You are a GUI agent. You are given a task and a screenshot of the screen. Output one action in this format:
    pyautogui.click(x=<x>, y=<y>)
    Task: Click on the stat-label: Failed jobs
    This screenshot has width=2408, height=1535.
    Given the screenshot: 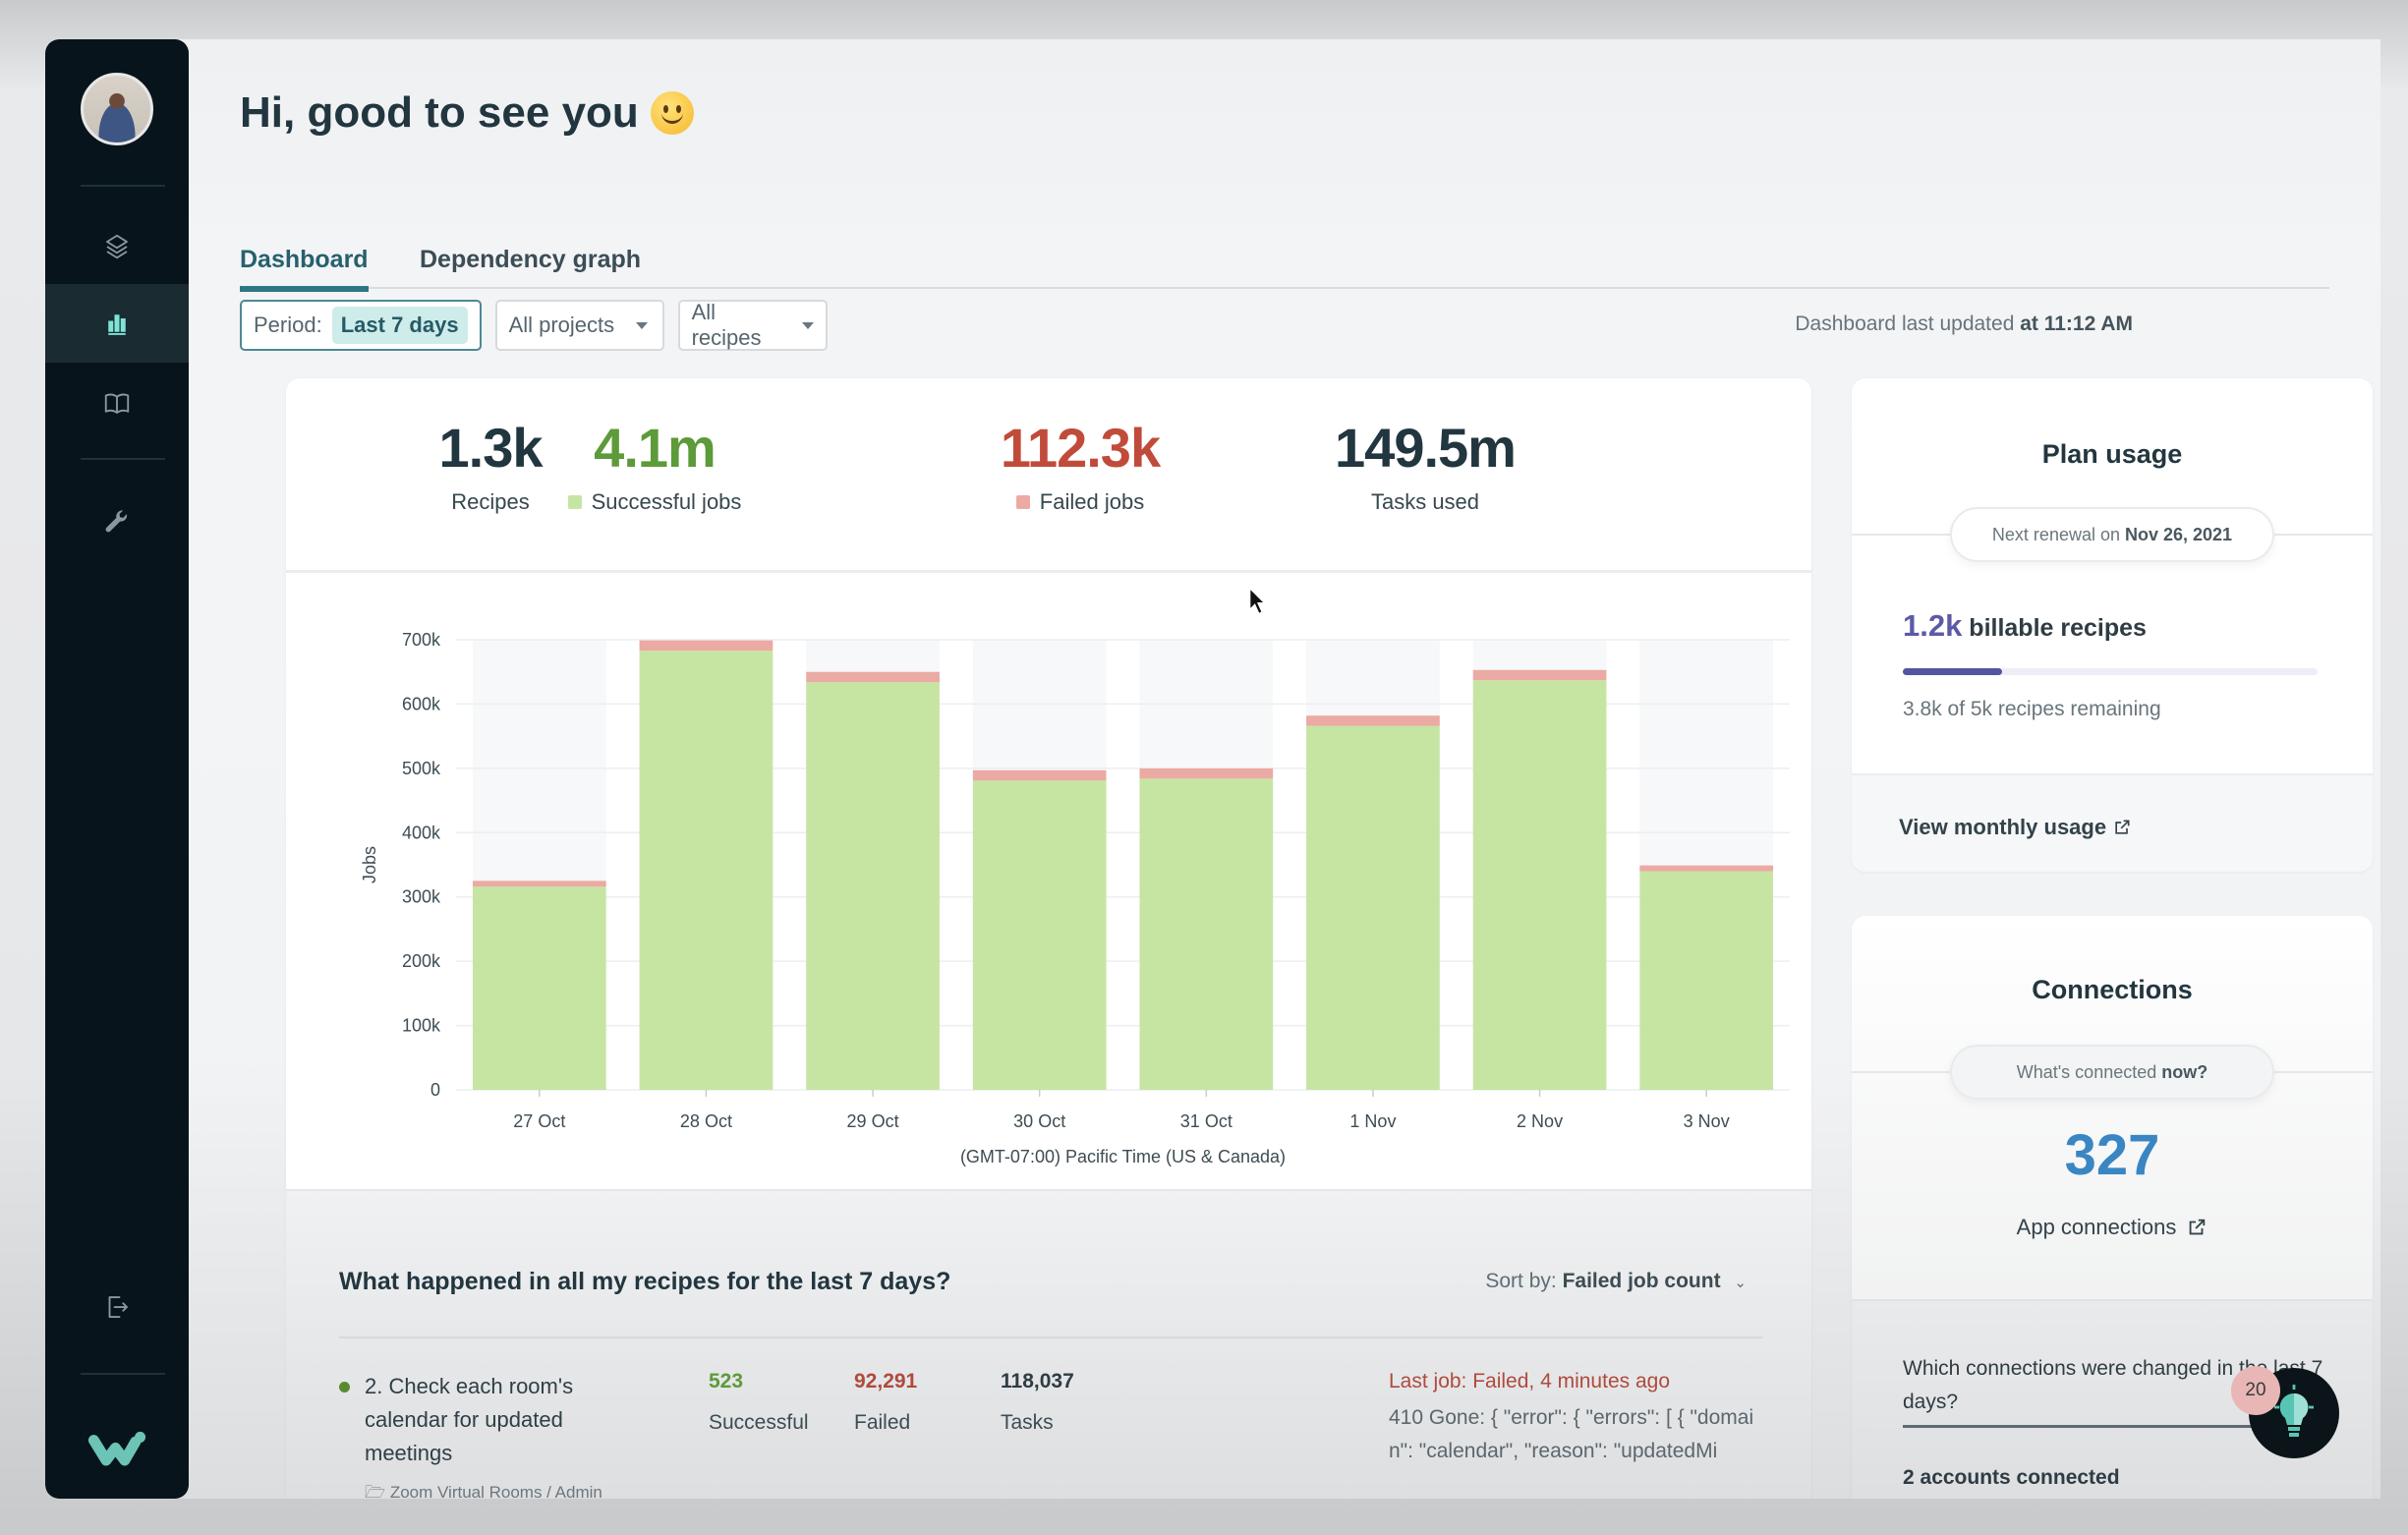 What is the action you would take?
    pyautogui.click(x=1092, y=501)
    